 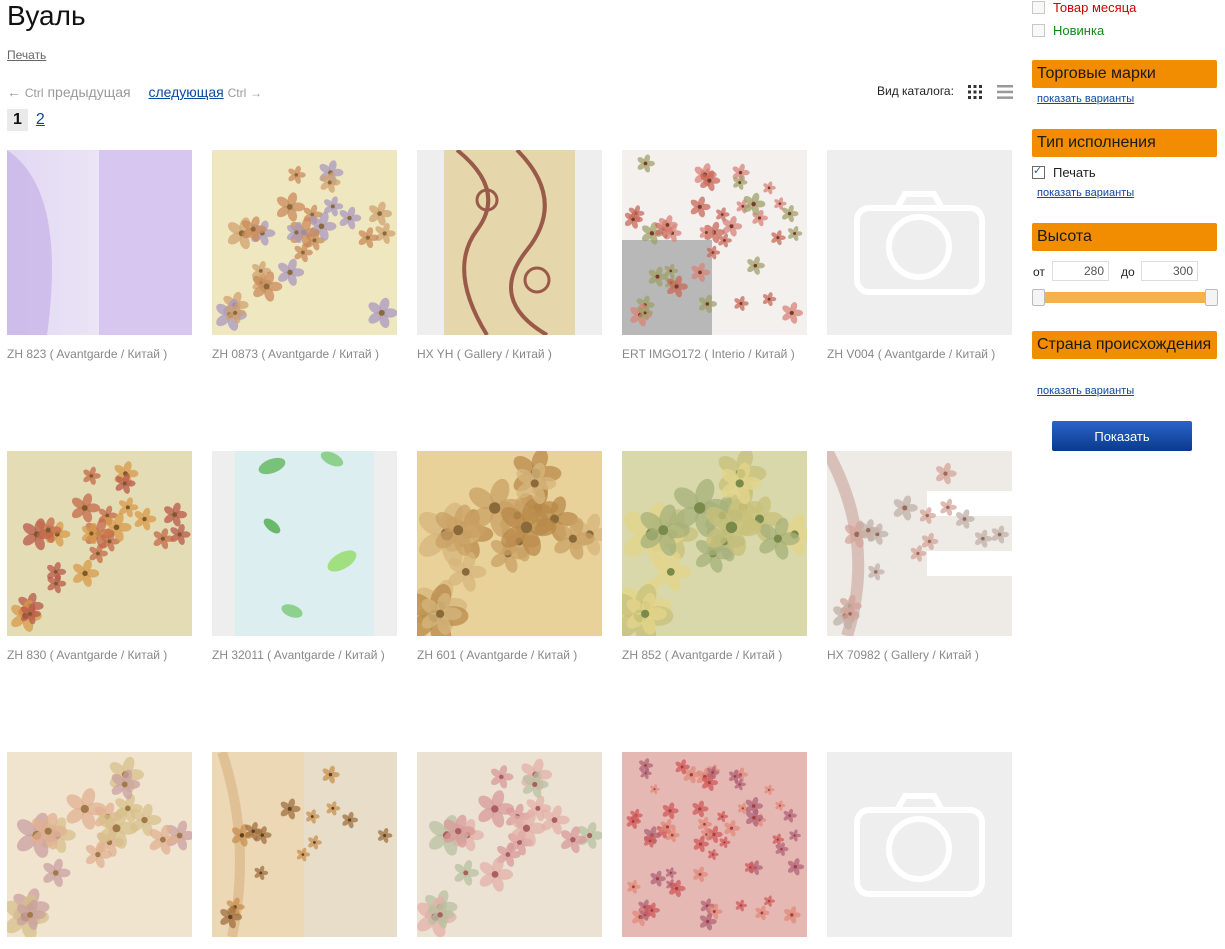 What do you see at coordinates (34, 93) in the screenshot?
I see `prev-ctrl-hint: Ctrl` at bounding box center [34, 93].